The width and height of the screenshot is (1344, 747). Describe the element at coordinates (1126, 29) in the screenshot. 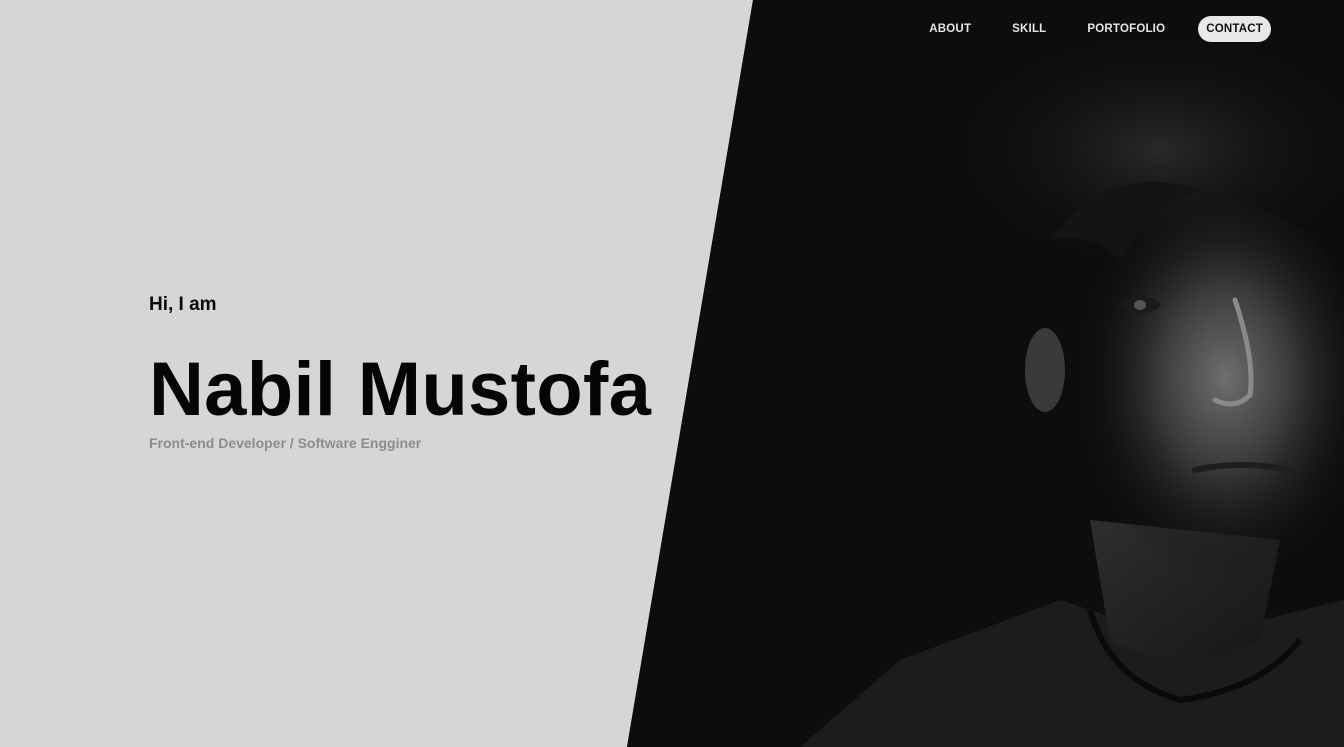

I see `nav-item-portofolio: PORTOFOLIO` at that location.